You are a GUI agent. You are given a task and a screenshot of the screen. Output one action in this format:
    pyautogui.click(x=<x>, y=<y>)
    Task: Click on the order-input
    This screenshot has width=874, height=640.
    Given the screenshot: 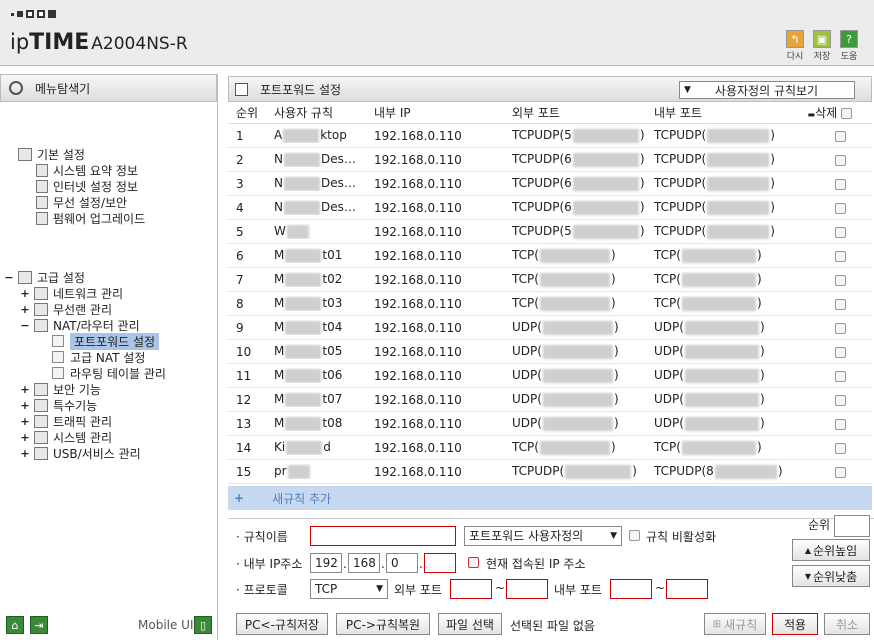 What is the action you would take?
    pyautogui.click(x=852, y=526)
    